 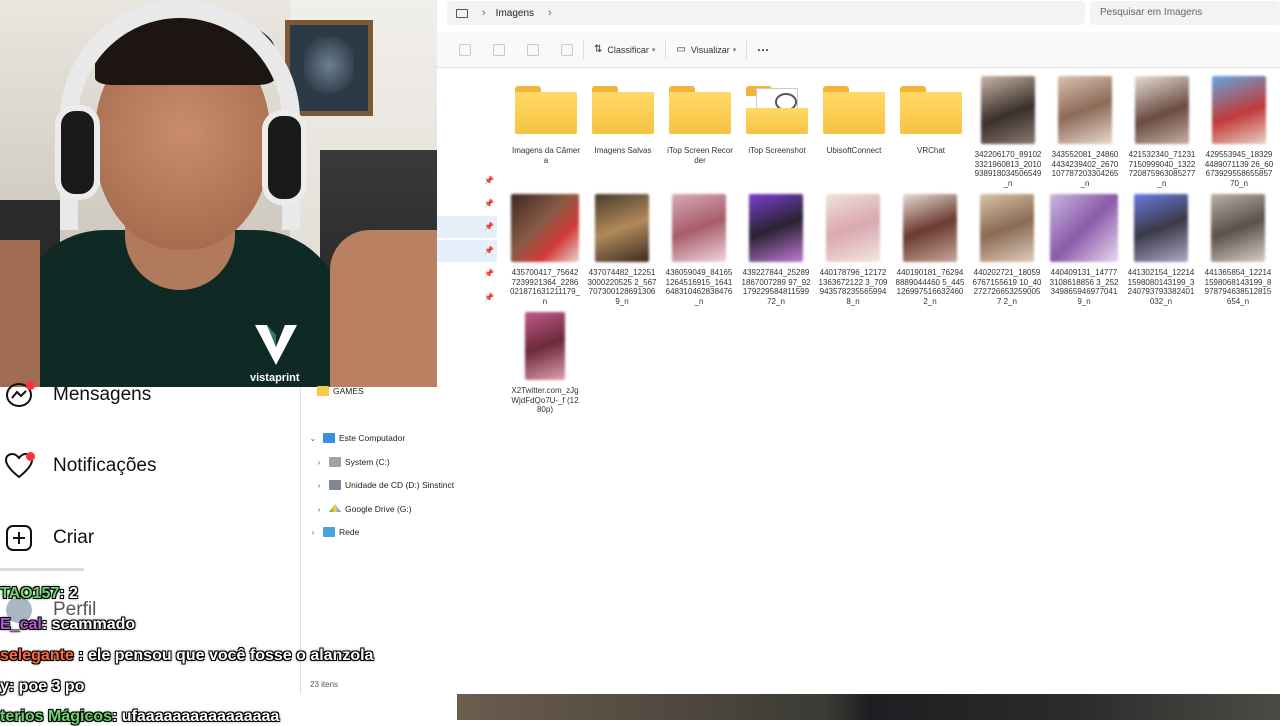 I want to click on sort-icon: ⇅, so click(x=598, y=49).